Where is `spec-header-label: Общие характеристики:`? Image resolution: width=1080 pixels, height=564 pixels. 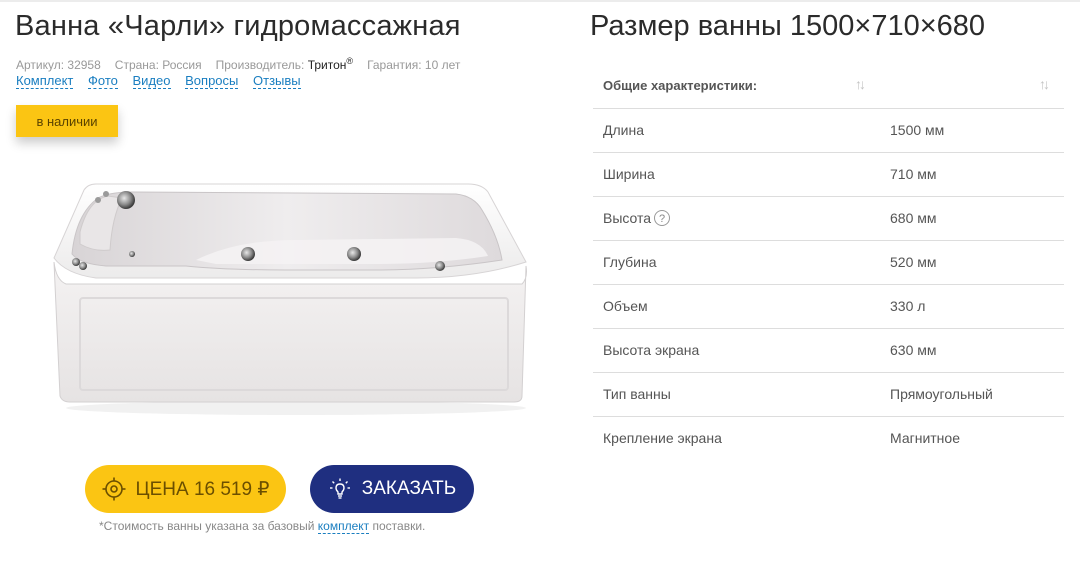
spec-header-label: Общие характеристики: is located at coordinates (680, 85).